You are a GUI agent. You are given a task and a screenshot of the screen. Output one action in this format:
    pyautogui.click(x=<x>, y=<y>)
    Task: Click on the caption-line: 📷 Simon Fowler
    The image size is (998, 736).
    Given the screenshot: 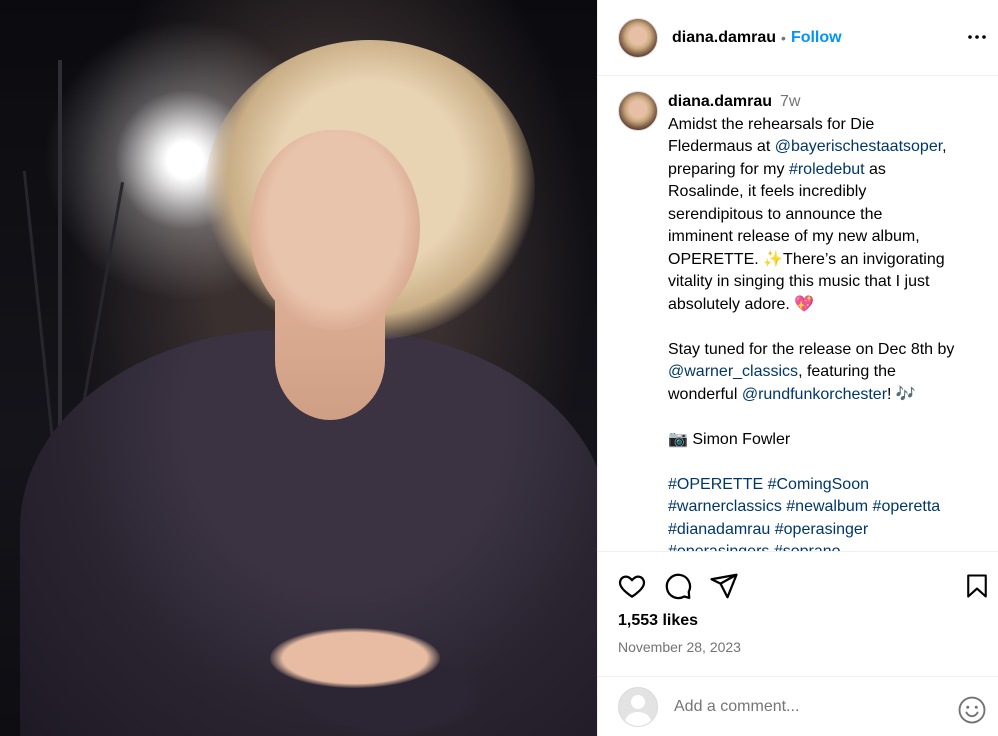 What is the action you would take?
    pyautogui.click(x=729, y=439)
    